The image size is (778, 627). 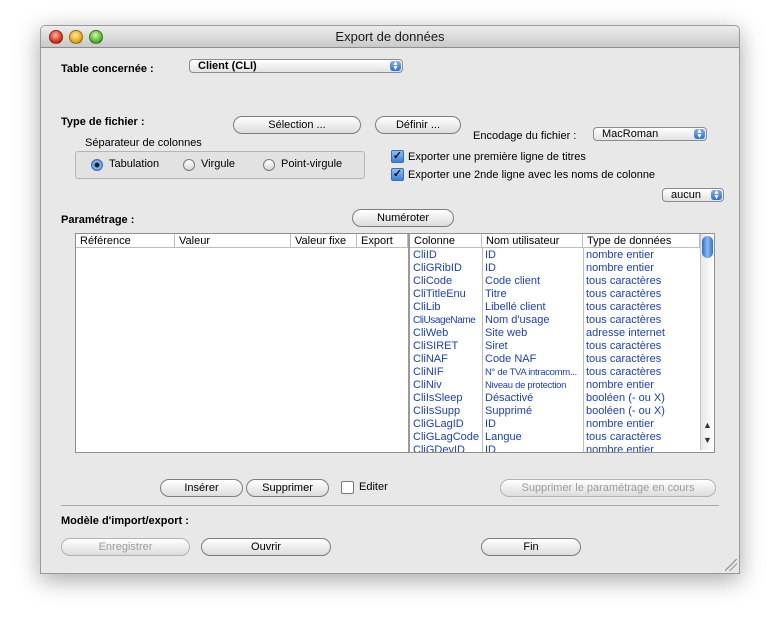 What do you see at coordinates (189, 165) in the screenshot?
I see `radio-virgule` at bounding box center [189, 165].